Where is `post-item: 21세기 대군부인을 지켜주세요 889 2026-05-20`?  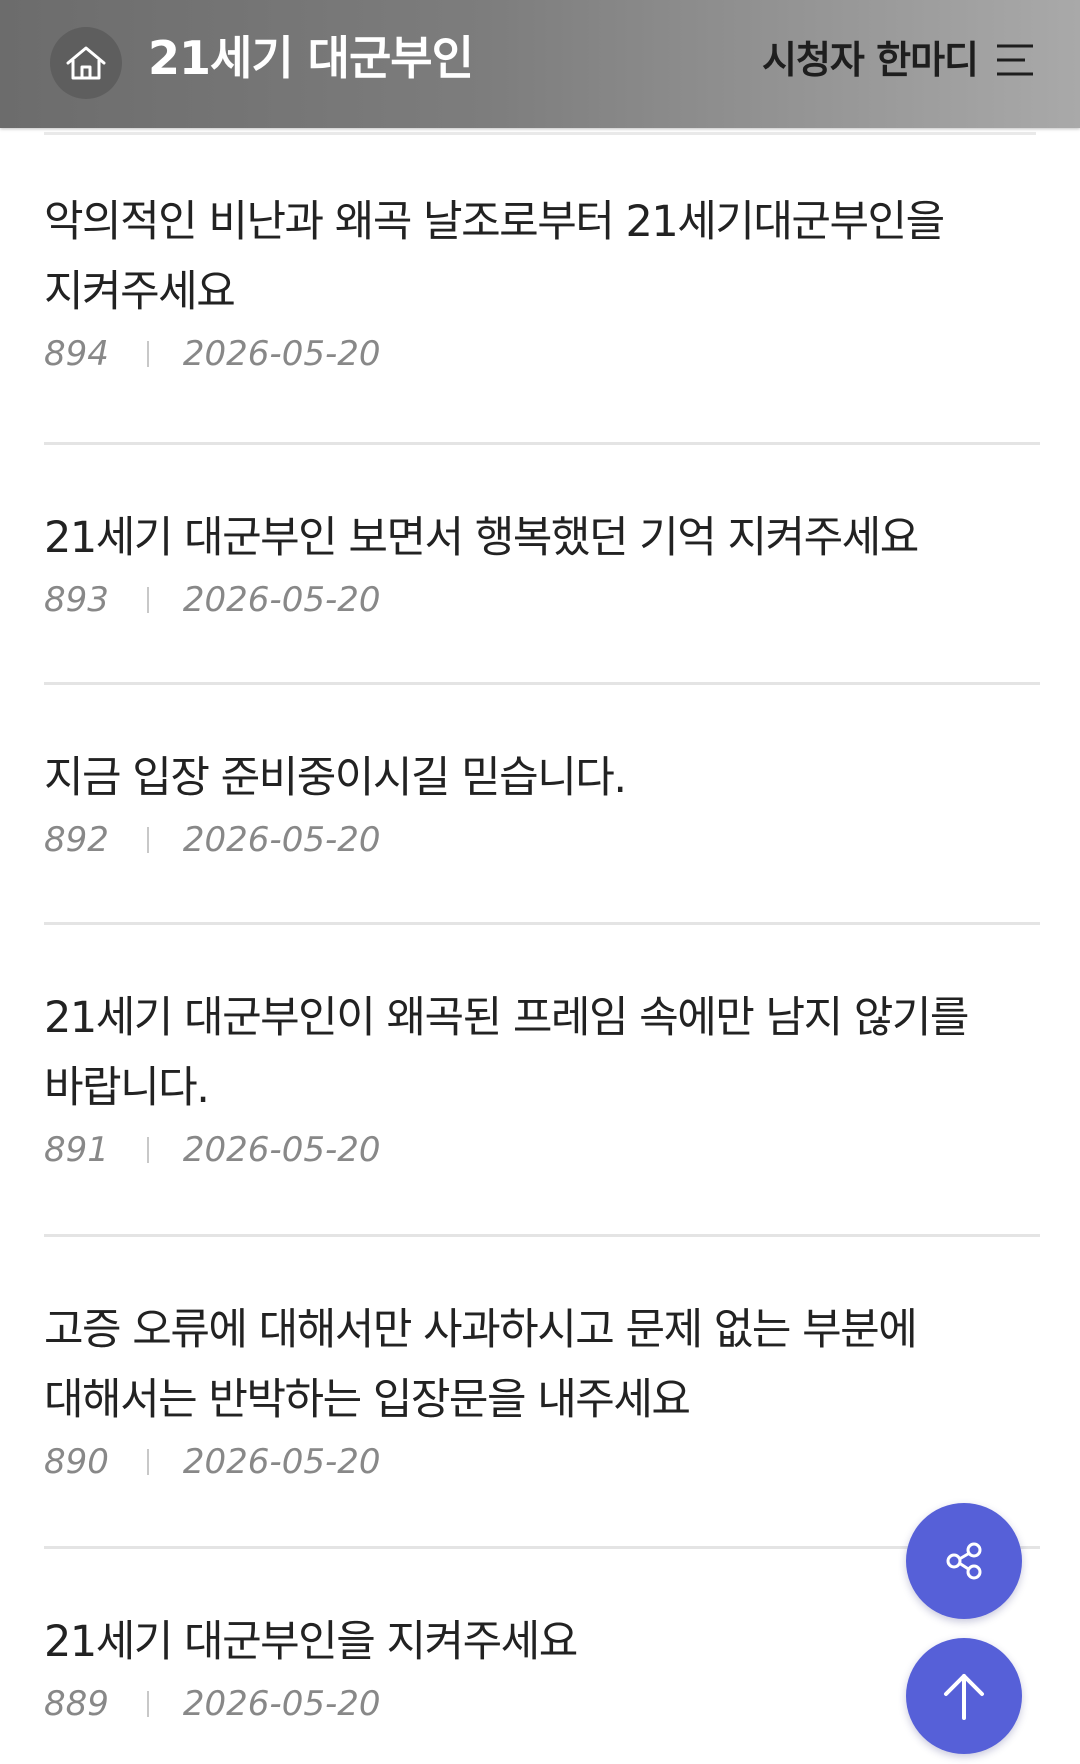 post-item: 21세기 대군부인을 지켜주세요 889 2026-05-20 is located at coordinates (542, 1656).